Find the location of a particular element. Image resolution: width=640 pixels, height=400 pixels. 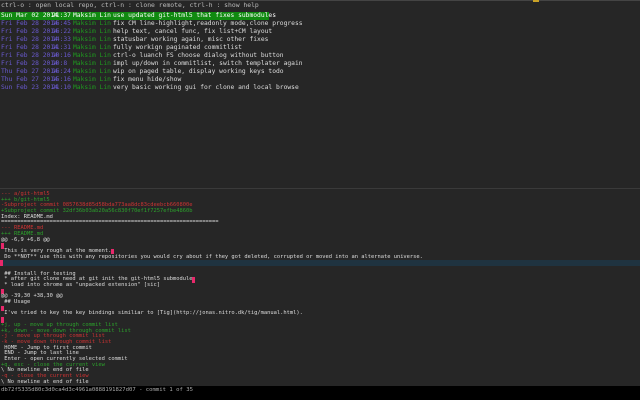

window-icon is located at coordinates (536, 1).